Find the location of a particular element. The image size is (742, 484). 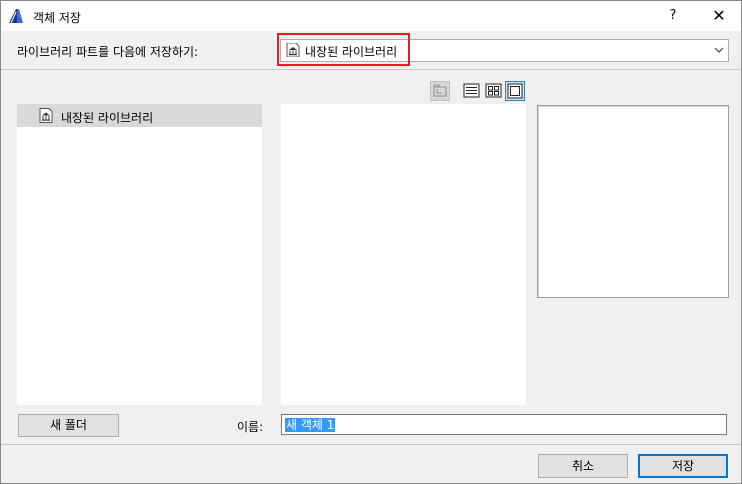

grid-view-icon is located at coordinates (493, 90).